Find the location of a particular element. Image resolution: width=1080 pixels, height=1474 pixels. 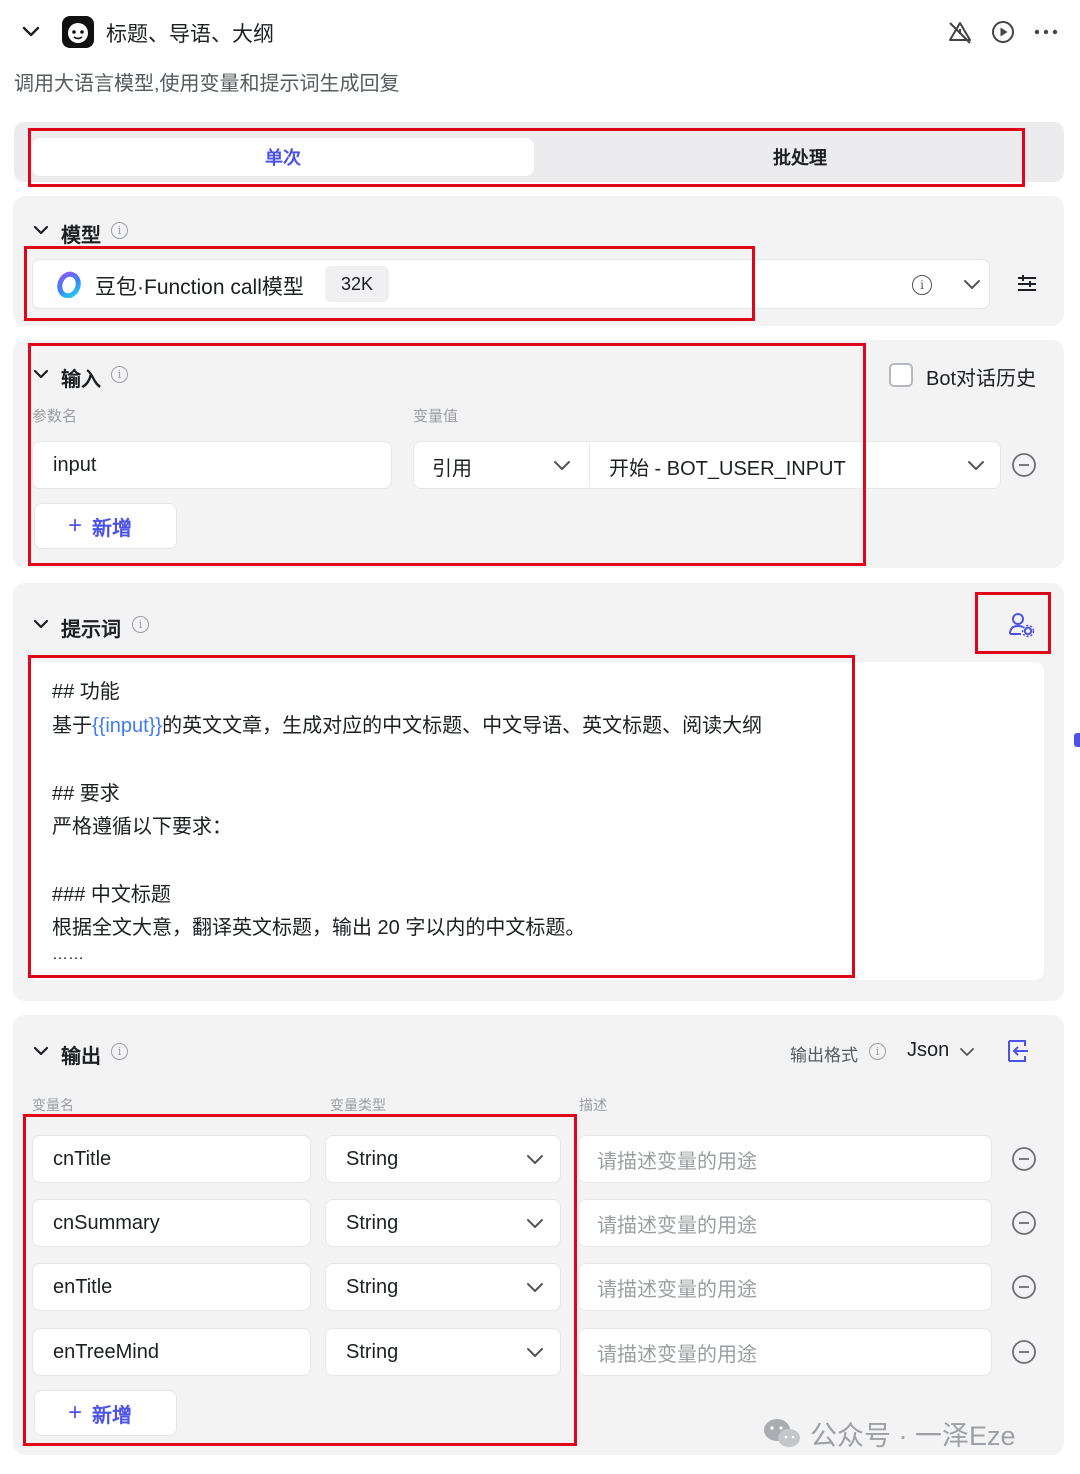

highlight-output is located at coordinates (300, 1280).